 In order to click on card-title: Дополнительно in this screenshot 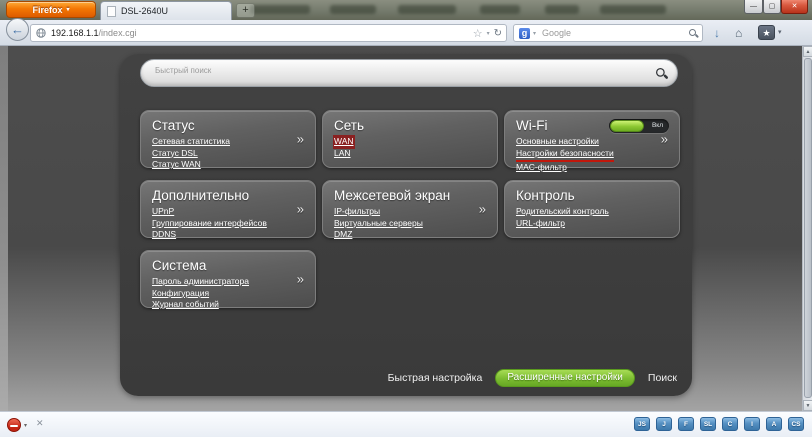, I will do `click(201, 195)`.